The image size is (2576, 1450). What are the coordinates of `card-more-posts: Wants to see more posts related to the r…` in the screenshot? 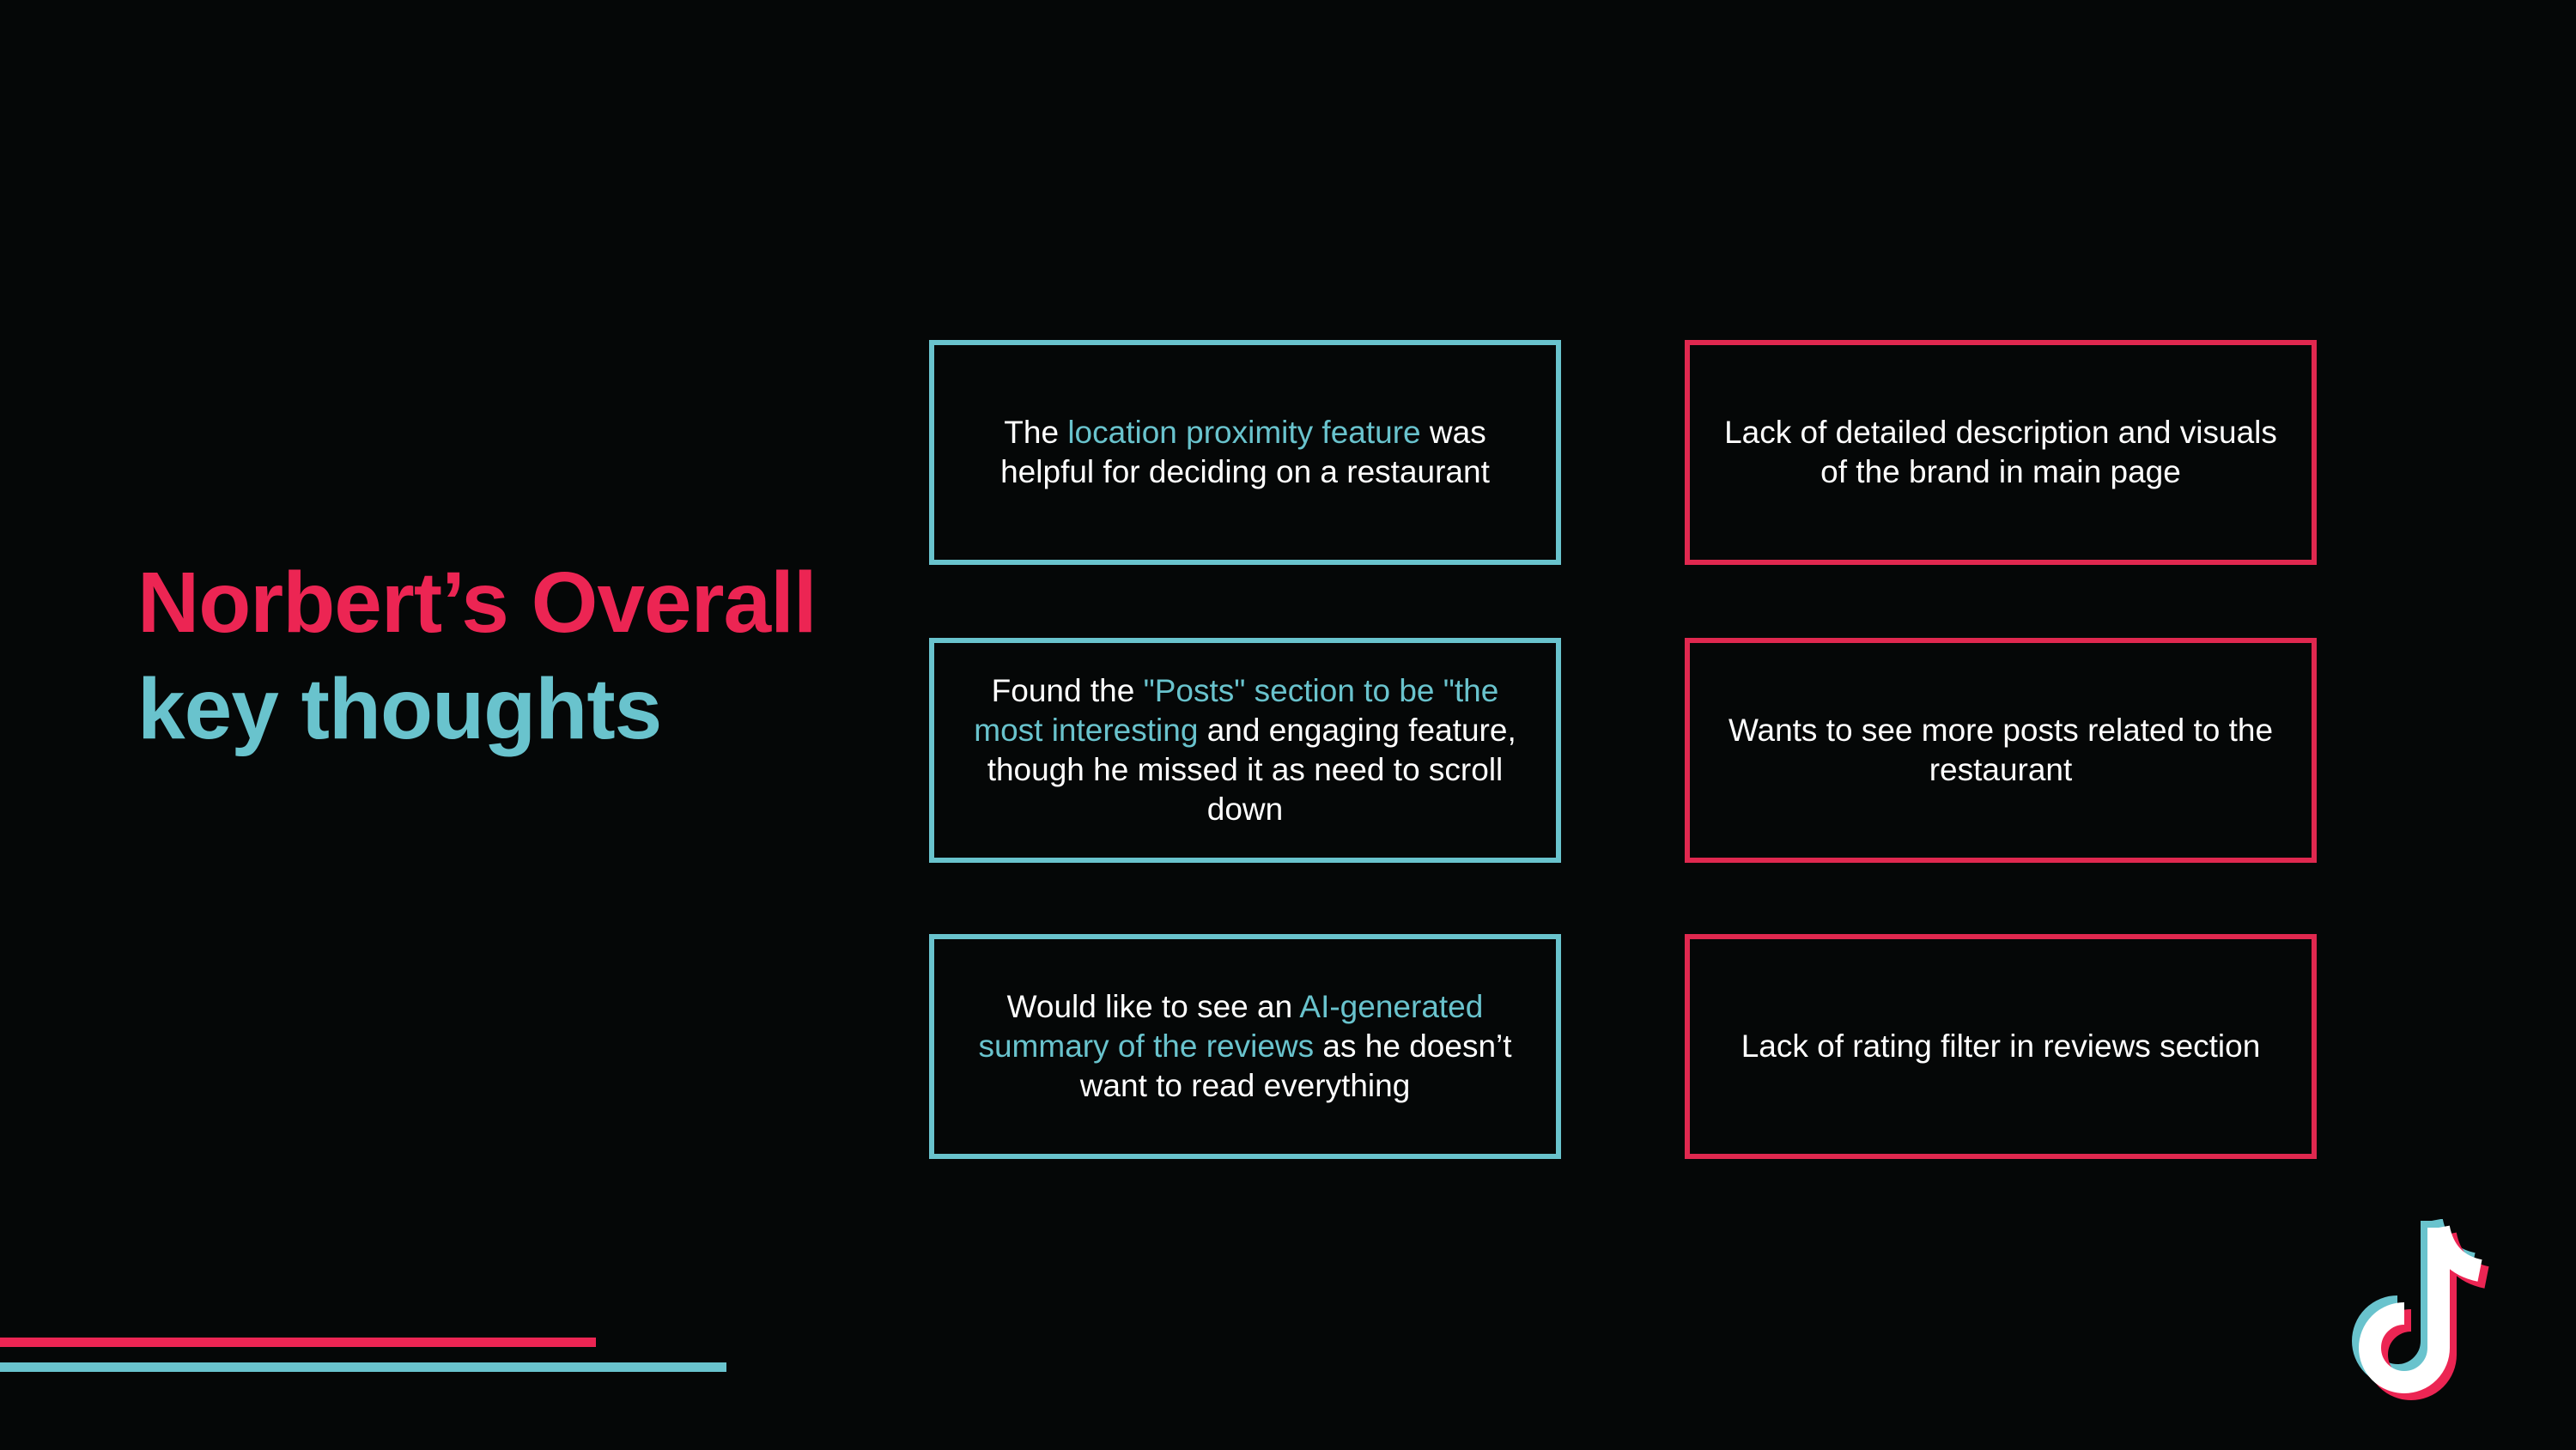 It's located at (2001, 750).